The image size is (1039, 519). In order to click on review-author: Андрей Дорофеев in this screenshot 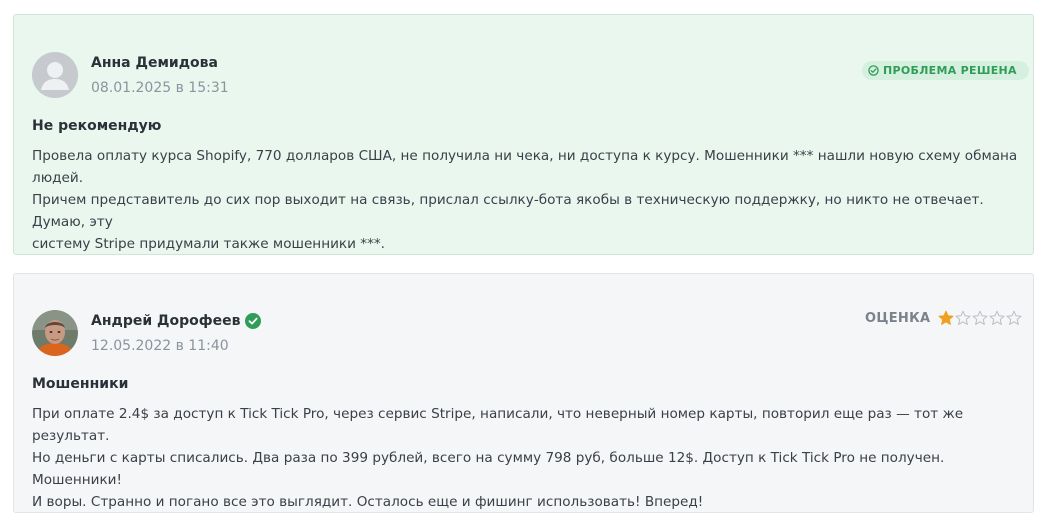, I will do `click(176, 321)`.